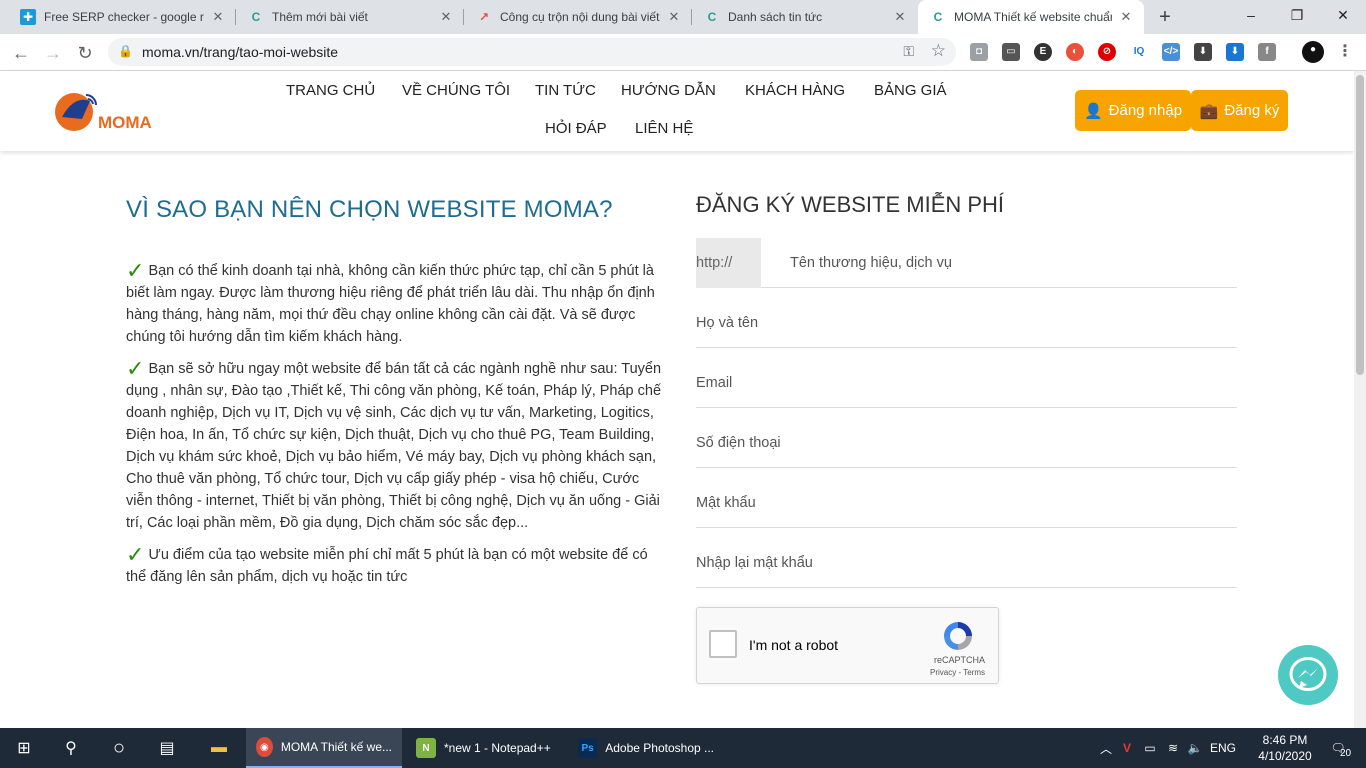  I want to click on menu-item-about: VỀ CHÚNG TÔI, so click(456, 90).